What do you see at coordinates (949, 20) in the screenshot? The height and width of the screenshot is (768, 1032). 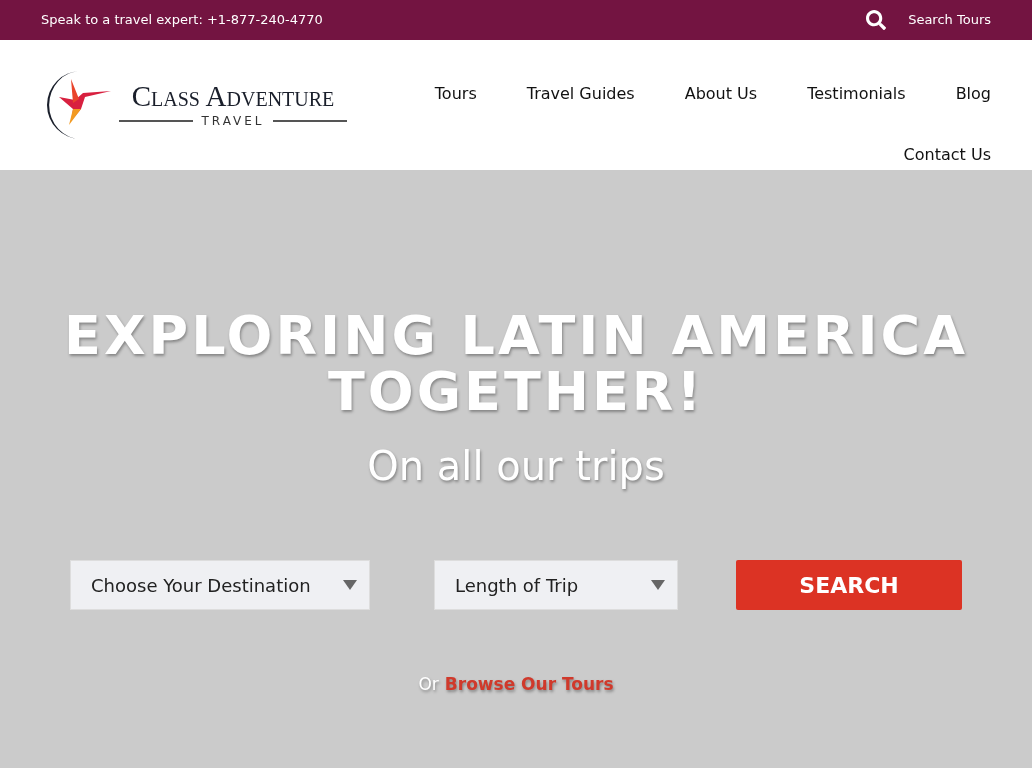 I see `search-tours-link: Search Tours` at bounding box center [949, 20].